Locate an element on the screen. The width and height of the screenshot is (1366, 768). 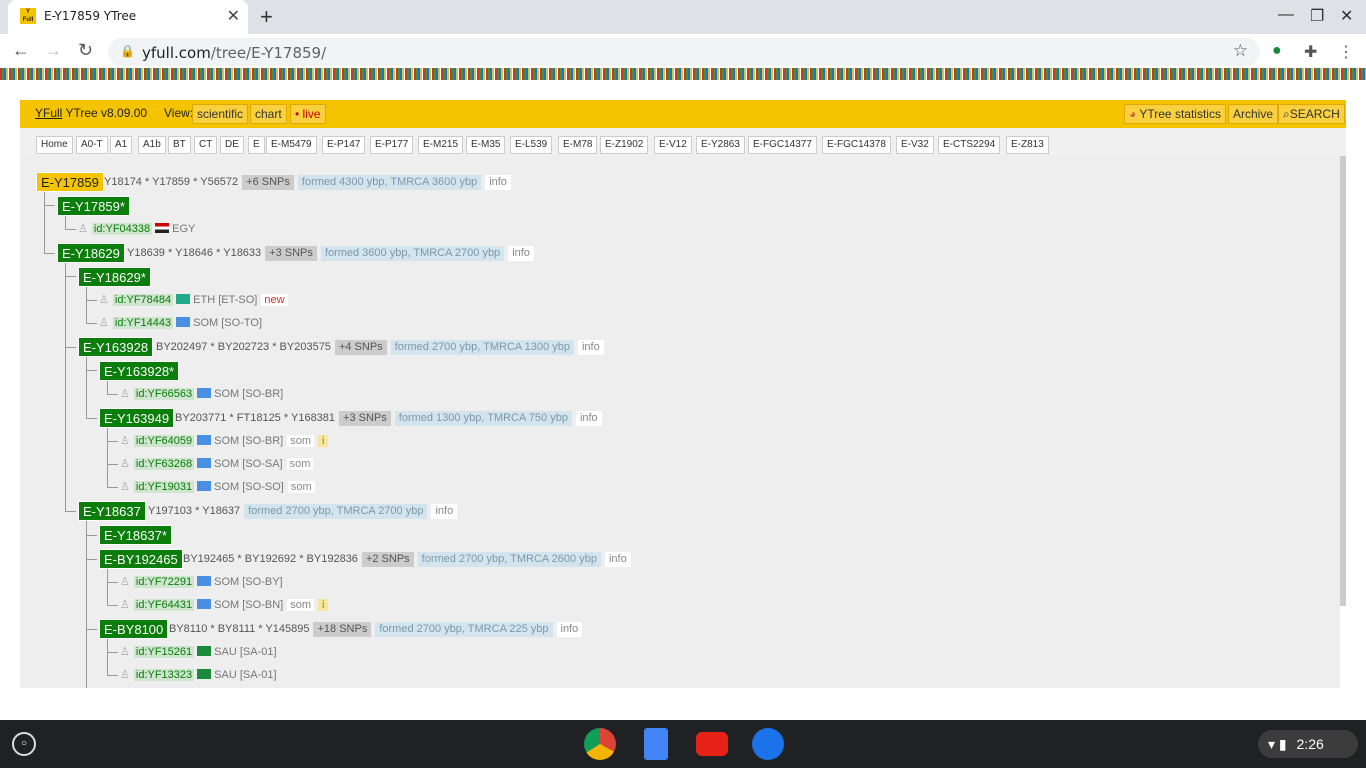
archive-button: Archive is located at coordinates (1253, 114).